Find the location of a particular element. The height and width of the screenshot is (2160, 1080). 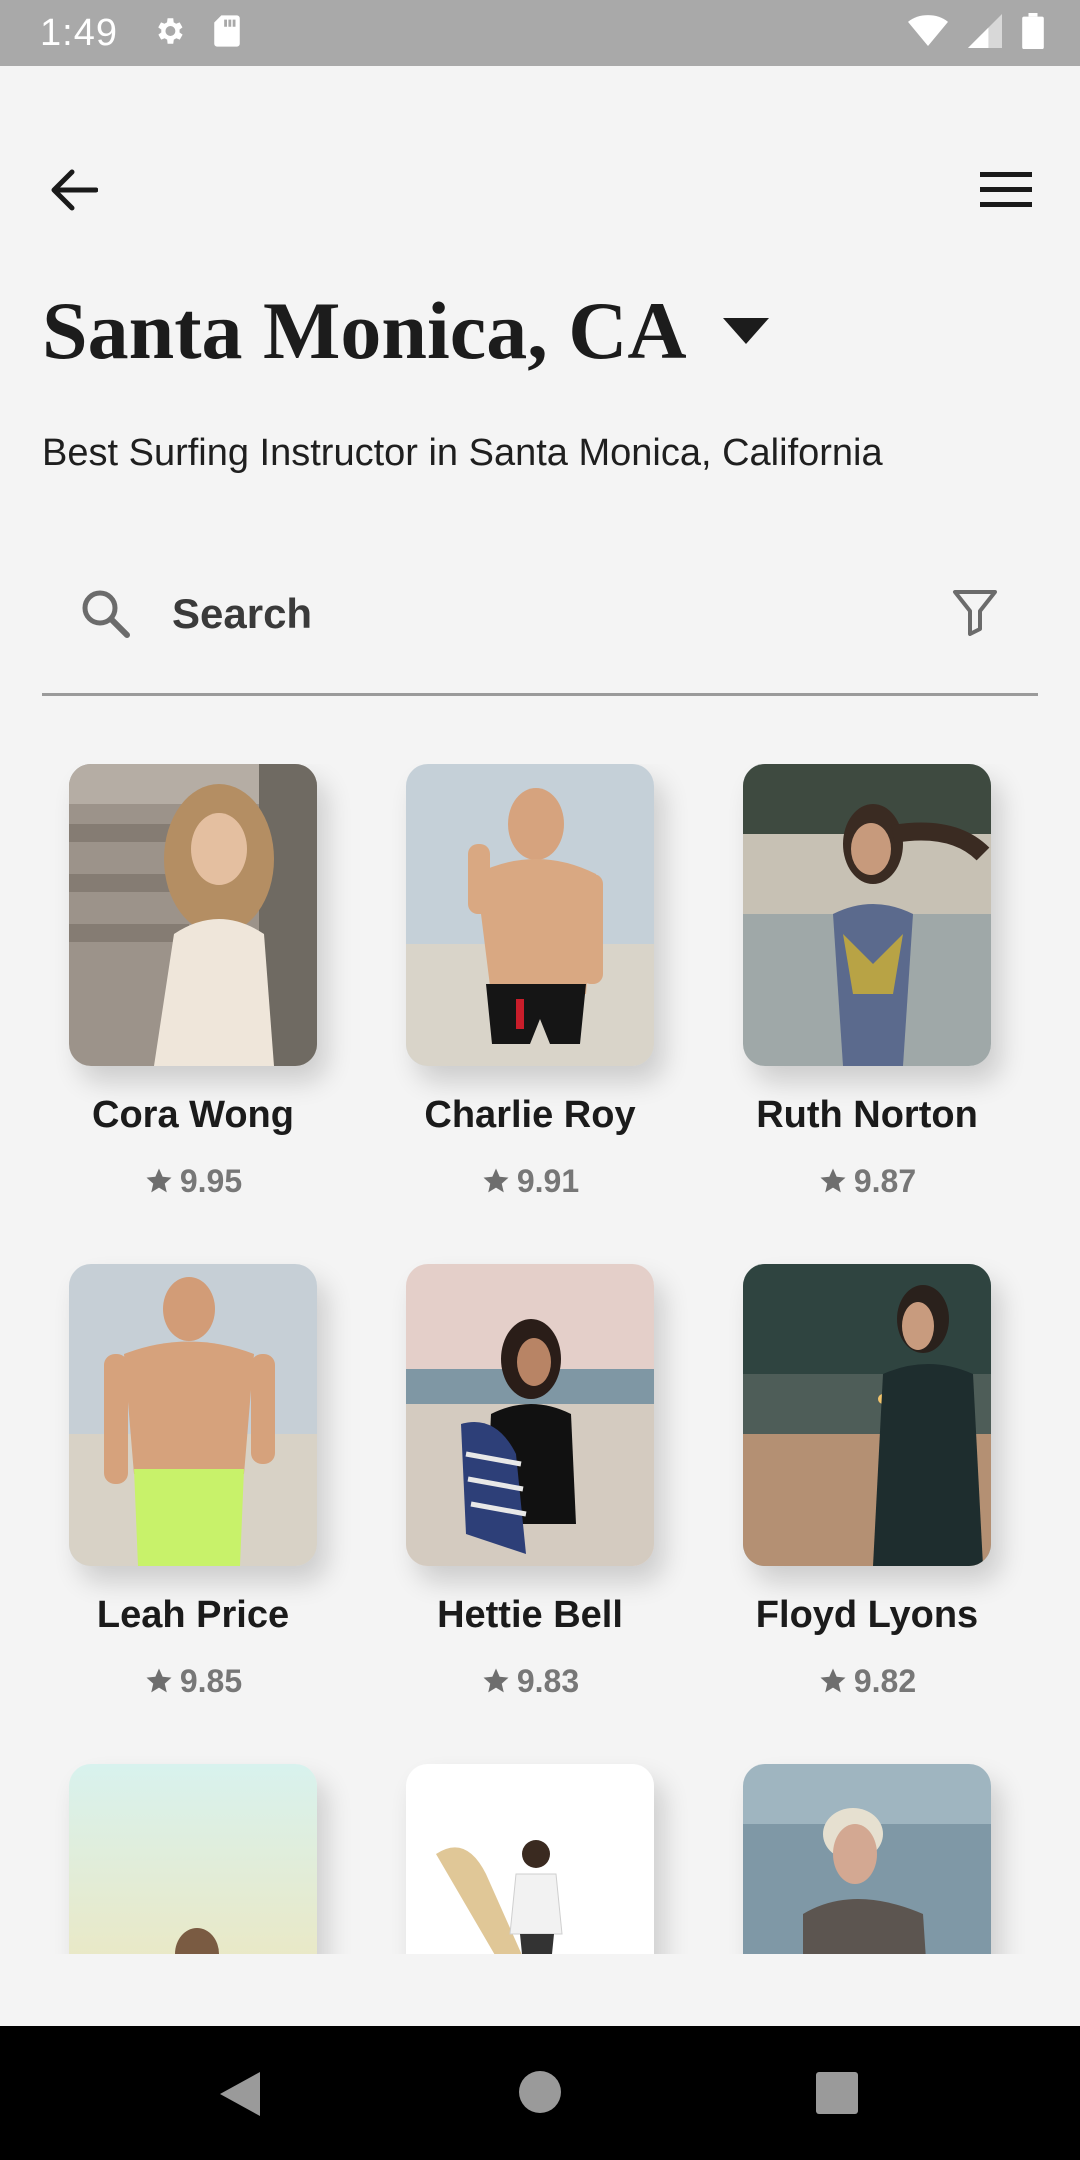

rating-value: 9.83 is located at coordinates (548, 1681).